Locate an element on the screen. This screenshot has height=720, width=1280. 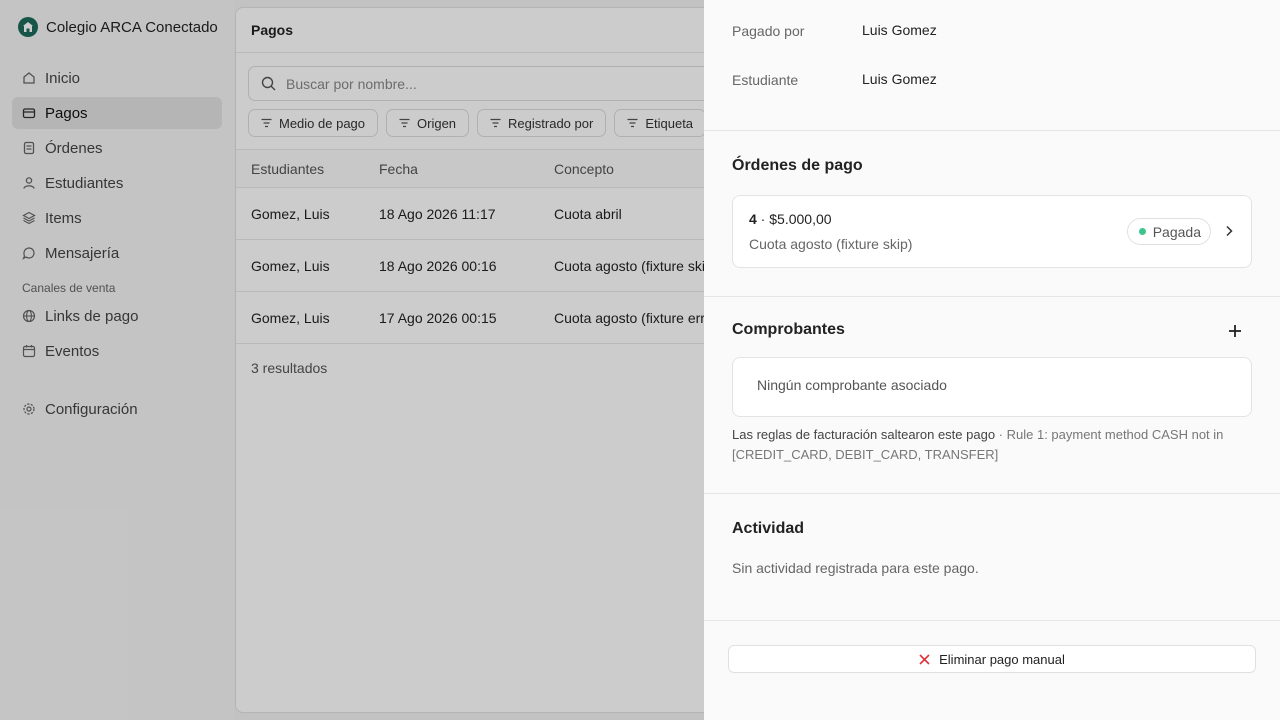
no-activity-text: Sin actividad registrada para este pago. is located at coordinates (855, 568).